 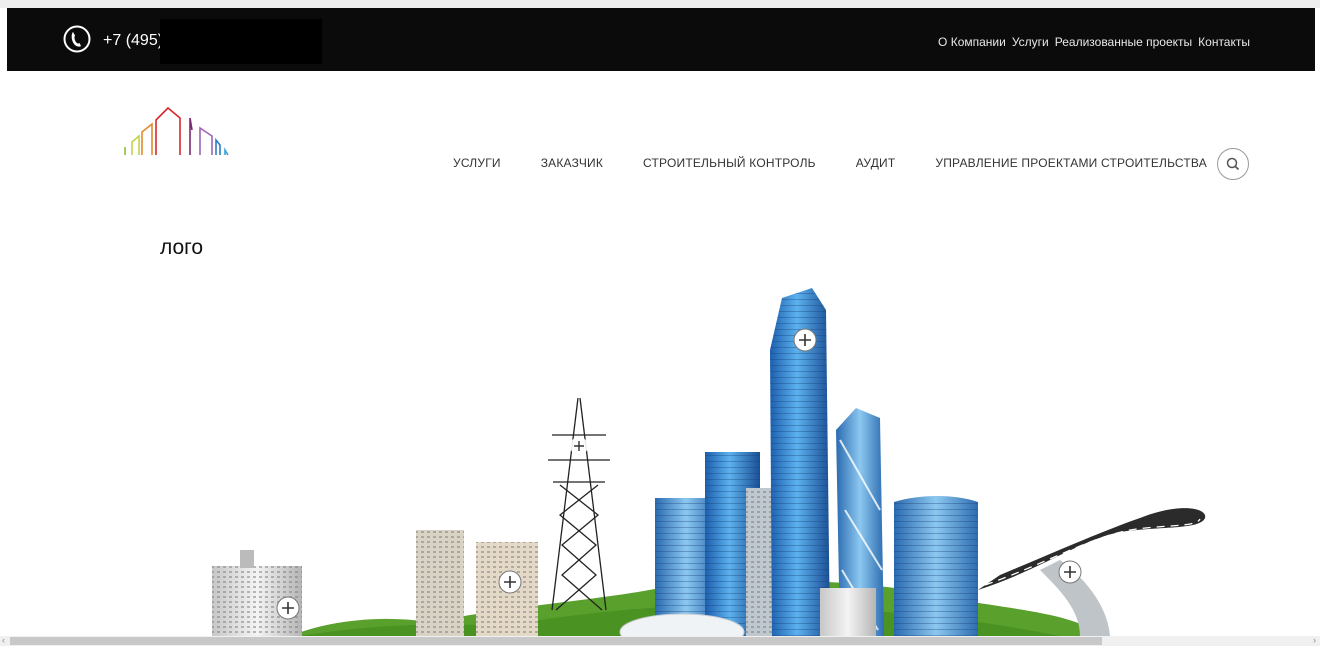 What do you see at coordinates (572, 163) in the screenshot?
I see `nav-item-client: ЗАКАЗЧИК` at bounding box center [572, 163].